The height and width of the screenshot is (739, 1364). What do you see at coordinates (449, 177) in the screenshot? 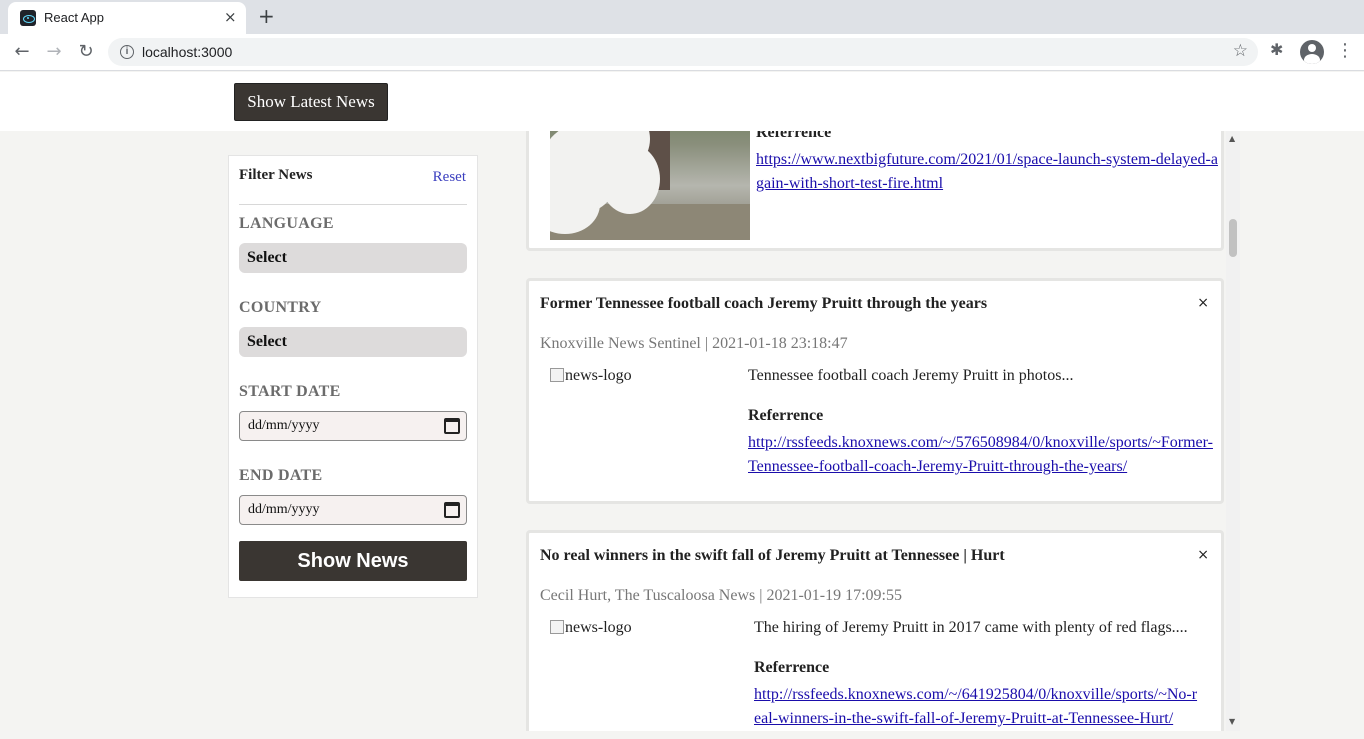
I see `reset-link: Reset` at bounding box center [449, 177].